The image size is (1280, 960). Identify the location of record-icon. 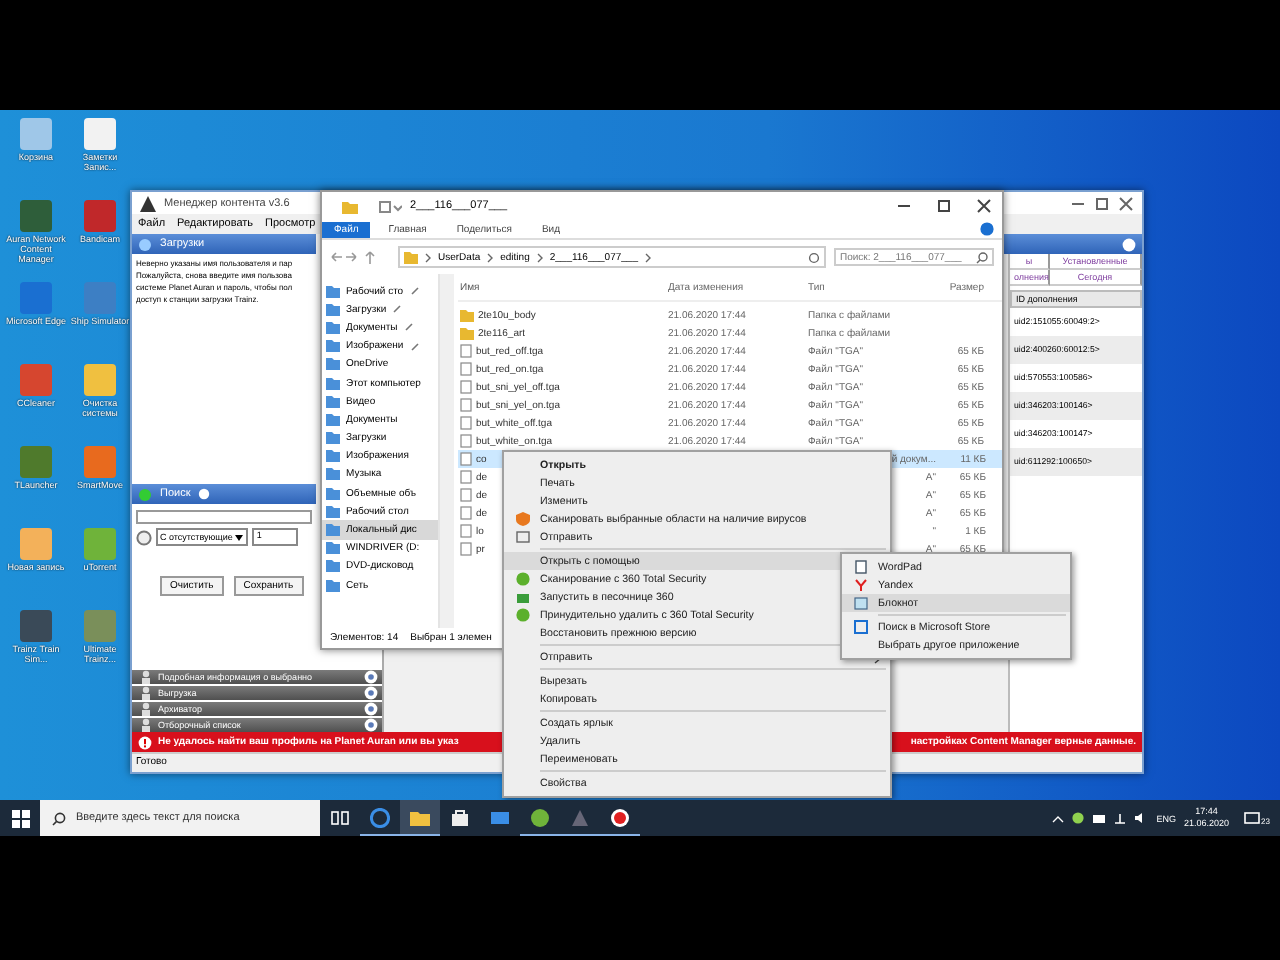
(620, 817).